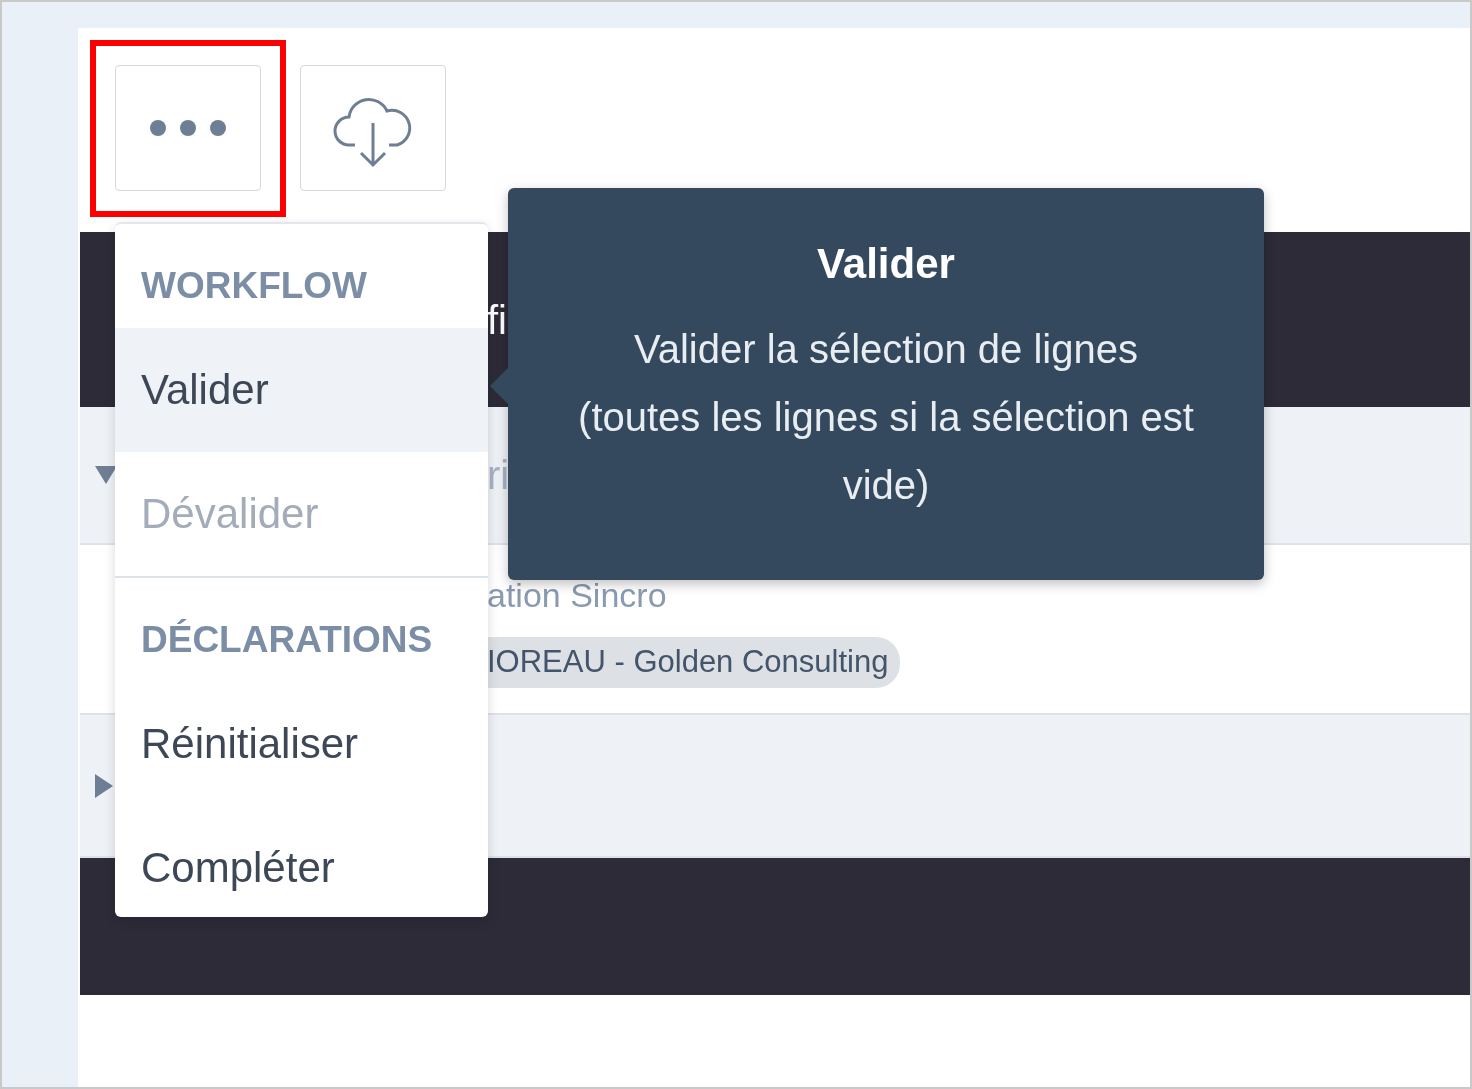  Describe the element at coordinates (254, 286) in the screenshot. I see `menu-heading: WORKFLOW` at that location.